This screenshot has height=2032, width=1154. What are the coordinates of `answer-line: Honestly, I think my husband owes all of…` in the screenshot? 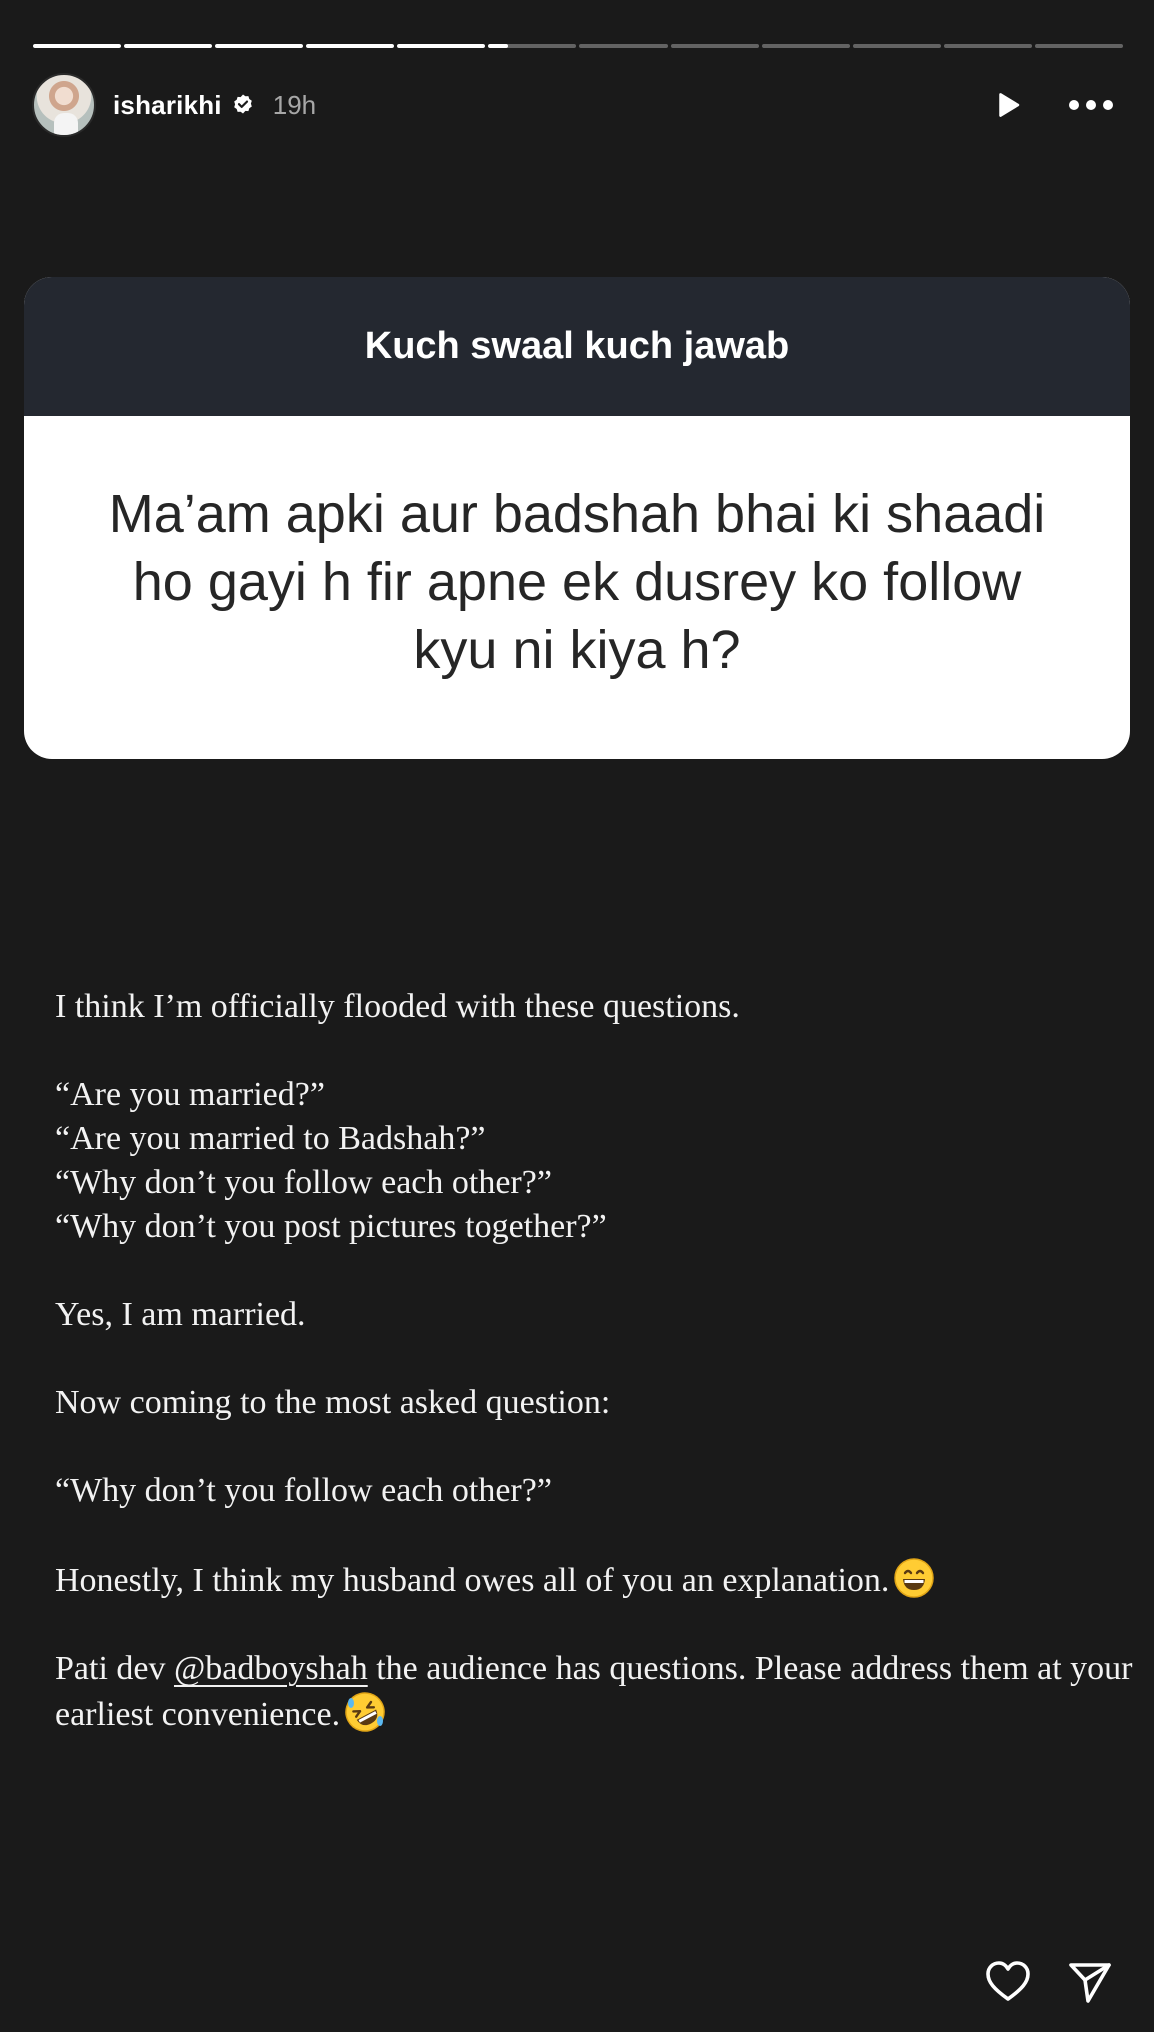 It's located at (595, 1580).